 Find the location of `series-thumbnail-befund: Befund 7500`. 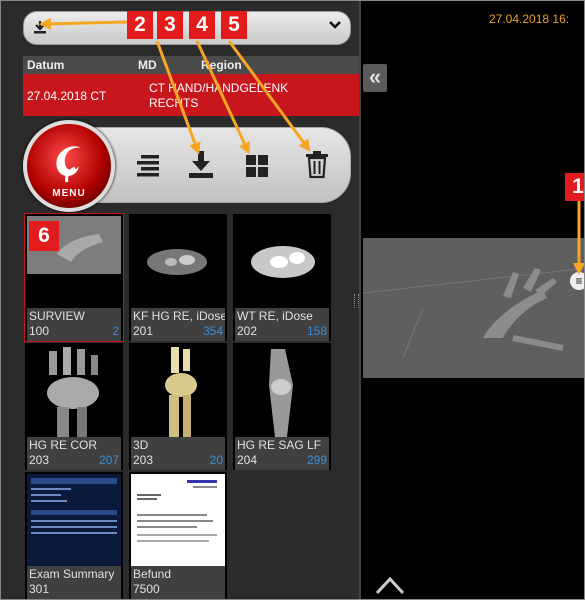

series-thumbnail-befund: Befund 7500 is located at coordinates (178, 535).